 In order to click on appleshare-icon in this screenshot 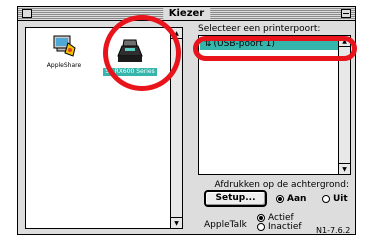, I will do `click(64, 46)`.